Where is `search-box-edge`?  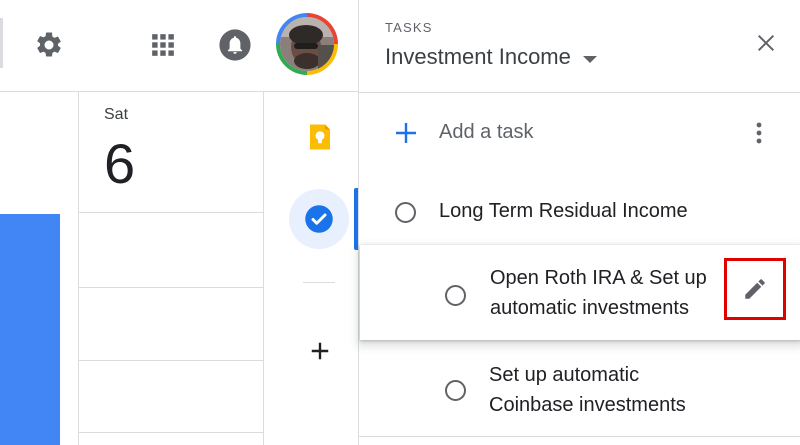
search-box-edge is located at coordinates (1, 43).